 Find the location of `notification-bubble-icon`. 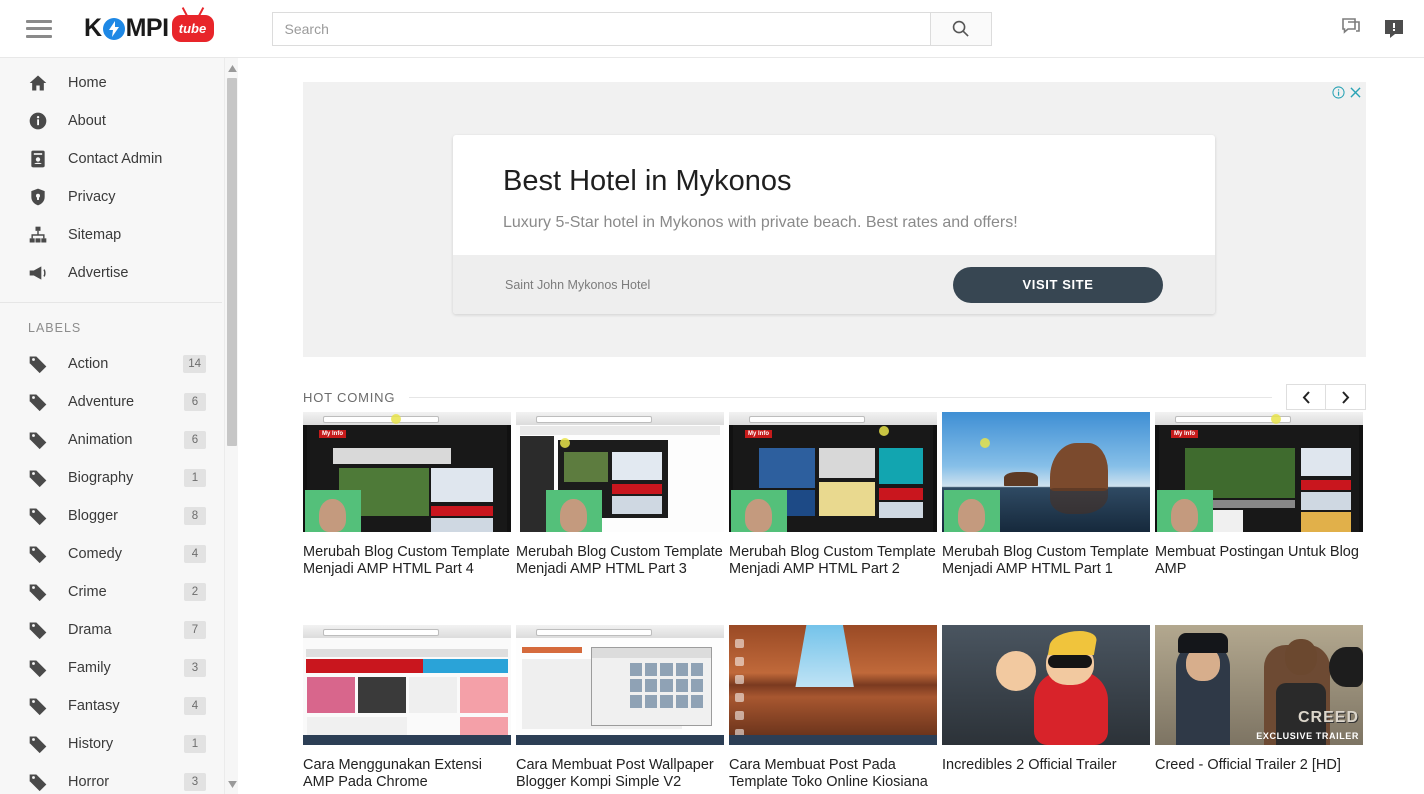

notification-bubble-icon is located at coordinates (1394, 29).